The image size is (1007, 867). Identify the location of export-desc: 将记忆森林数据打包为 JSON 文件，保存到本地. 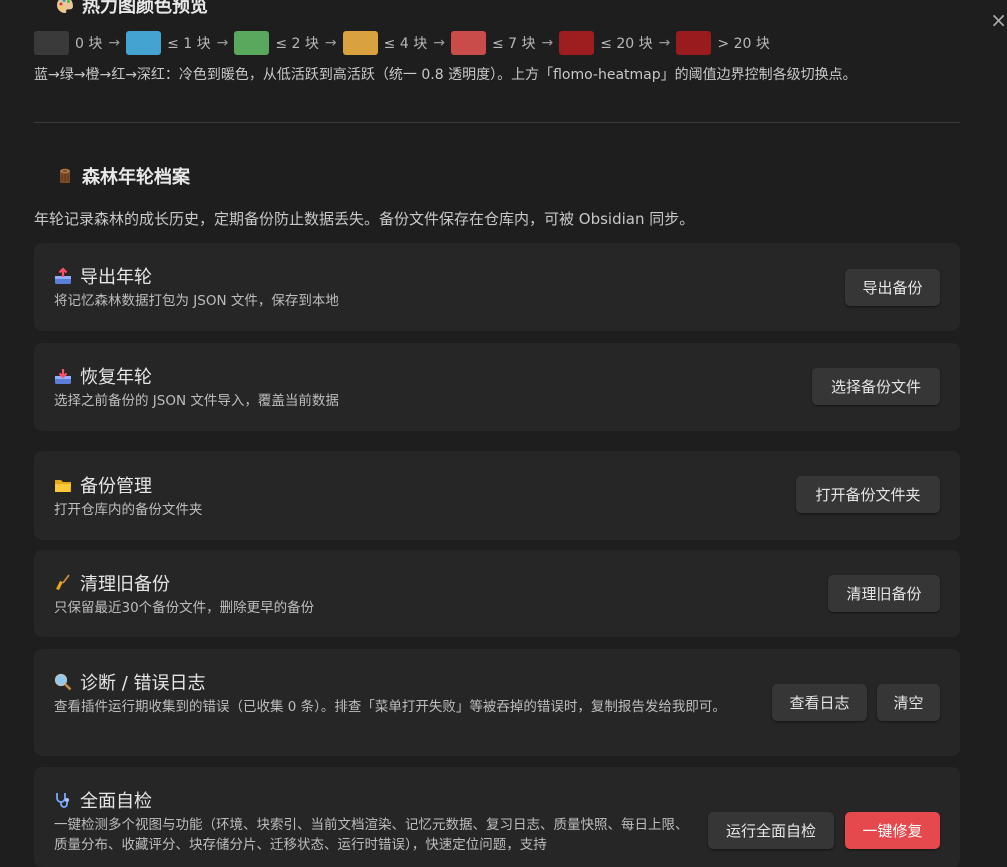
(196, 301).